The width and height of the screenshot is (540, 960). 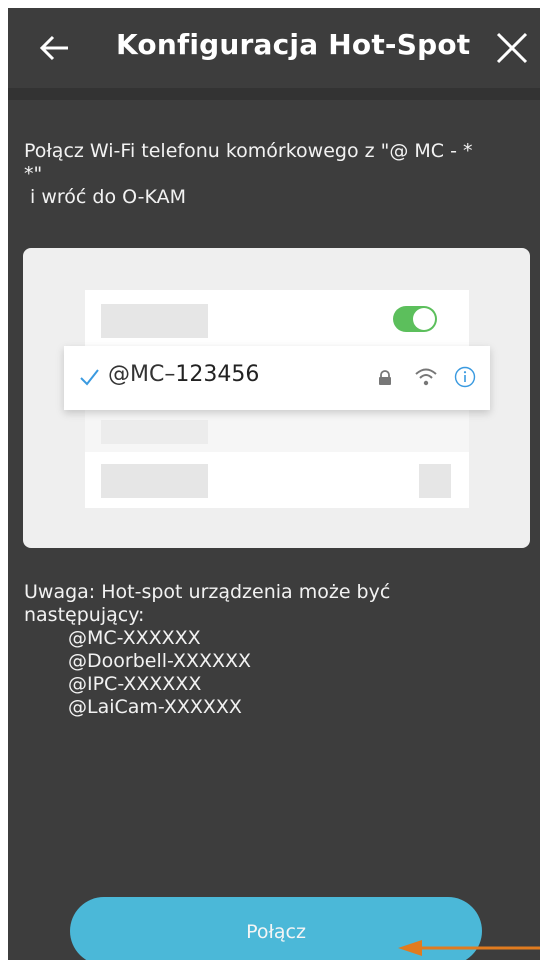 What do you see at coordinates (385, 377) in the screenshot?
I see `lock-icon` at bounding box center [385, 377].